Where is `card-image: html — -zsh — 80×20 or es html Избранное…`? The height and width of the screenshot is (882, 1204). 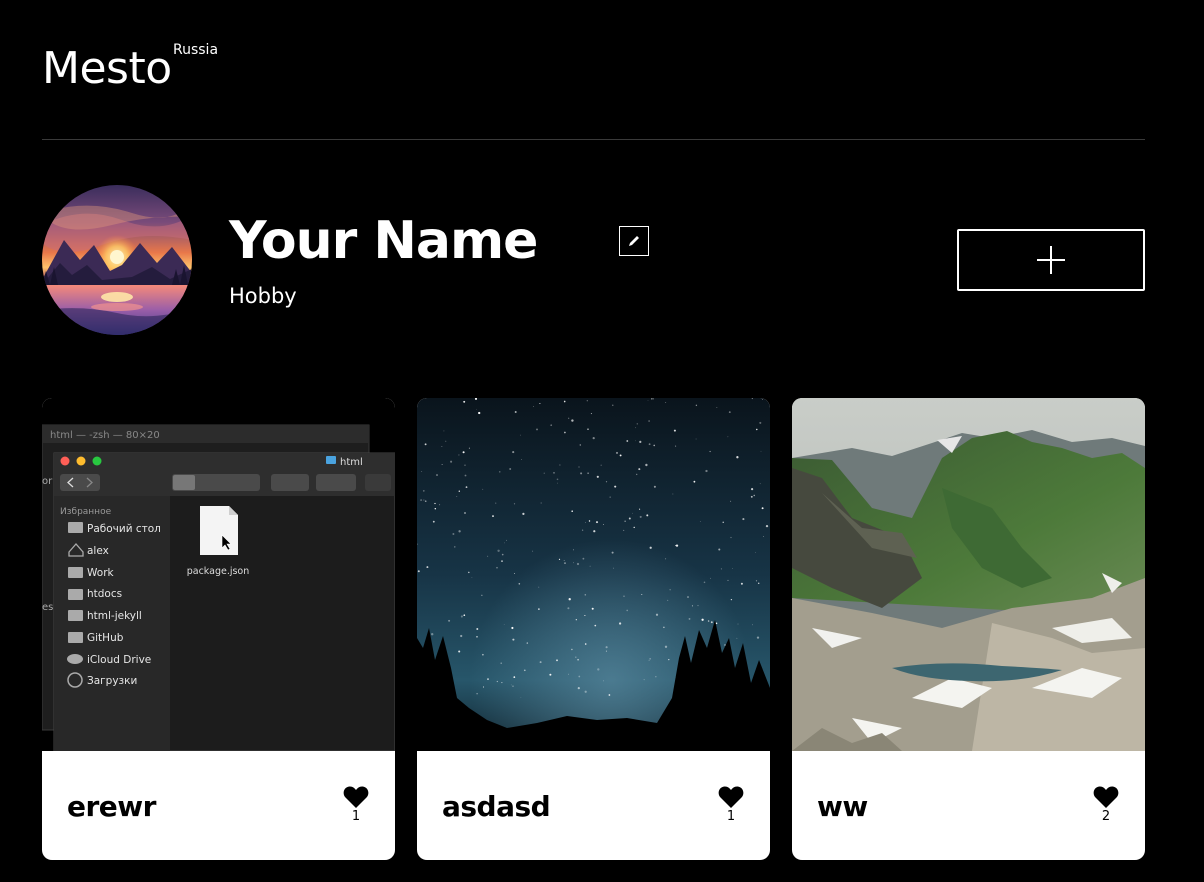 card-image: html — -zsh — 80×20 or es html Избранное… is located at coordinates (218, 574).